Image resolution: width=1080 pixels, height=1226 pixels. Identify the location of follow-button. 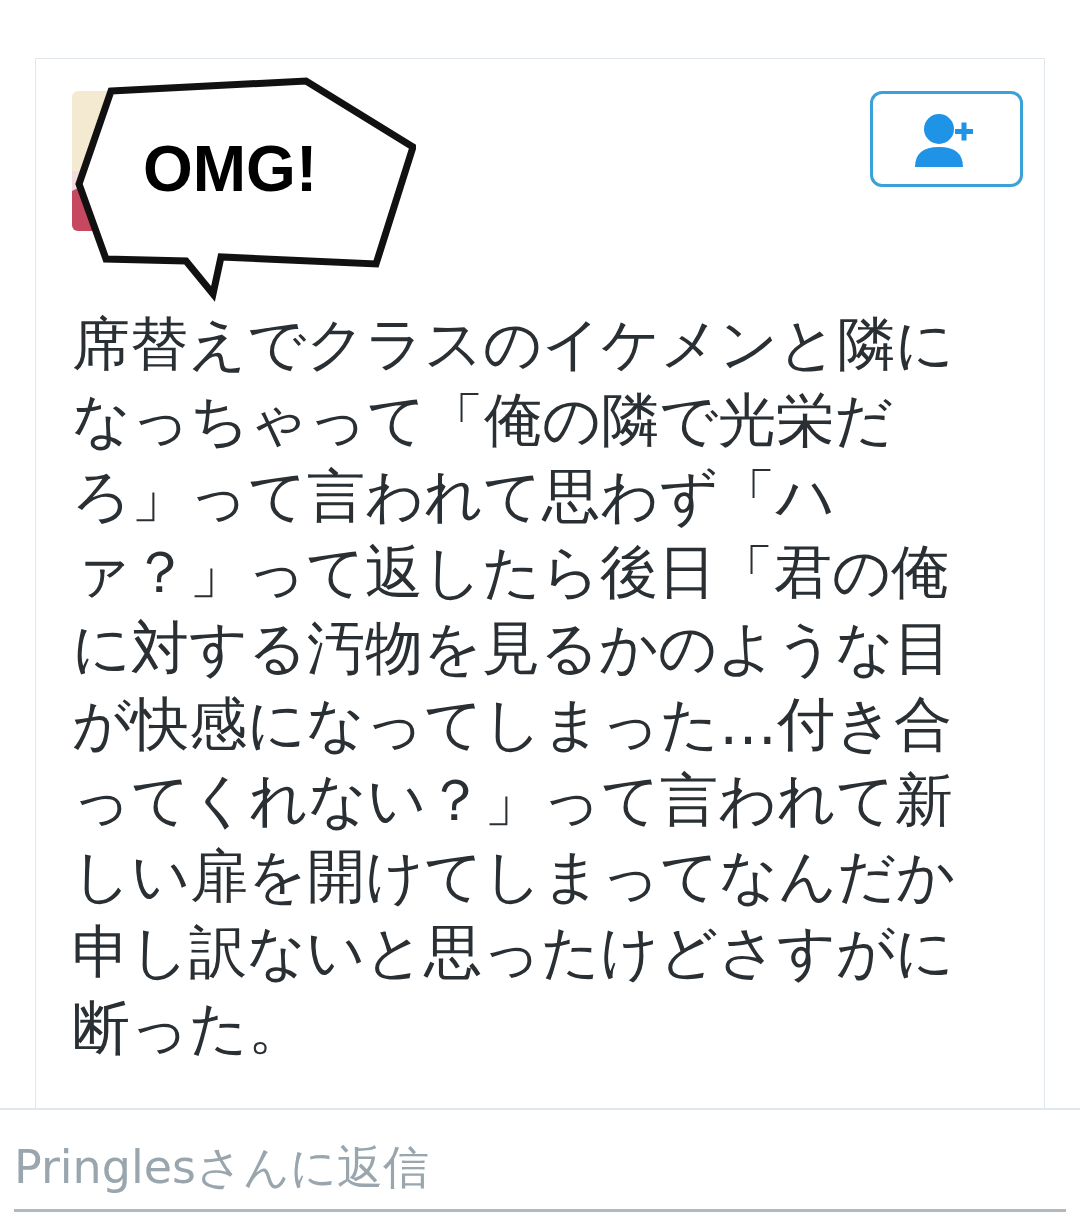
(946, 139).